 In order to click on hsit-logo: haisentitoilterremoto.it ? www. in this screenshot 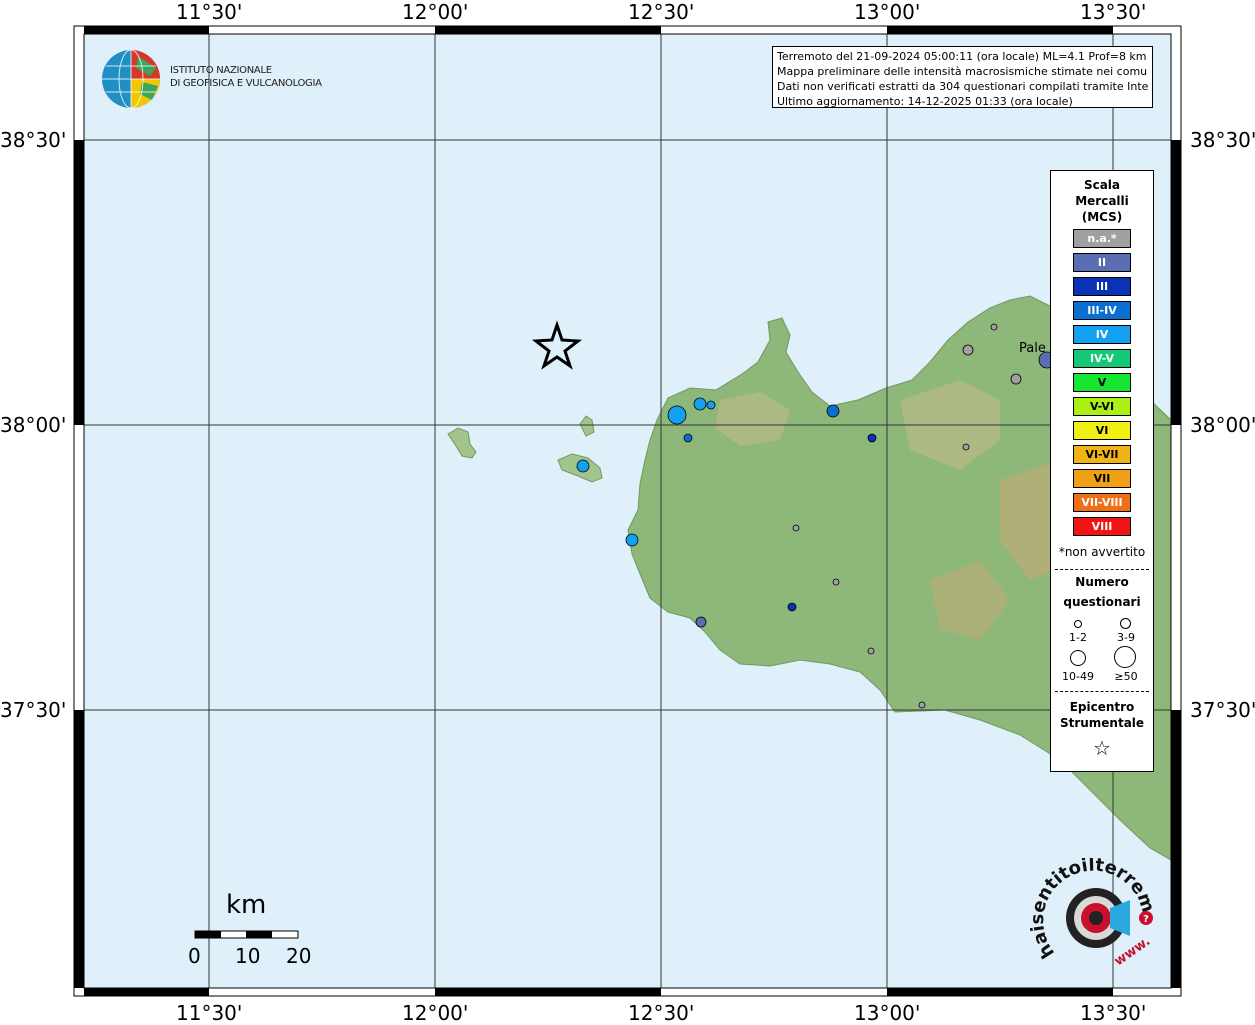, I will do `click(1095, 918)`.